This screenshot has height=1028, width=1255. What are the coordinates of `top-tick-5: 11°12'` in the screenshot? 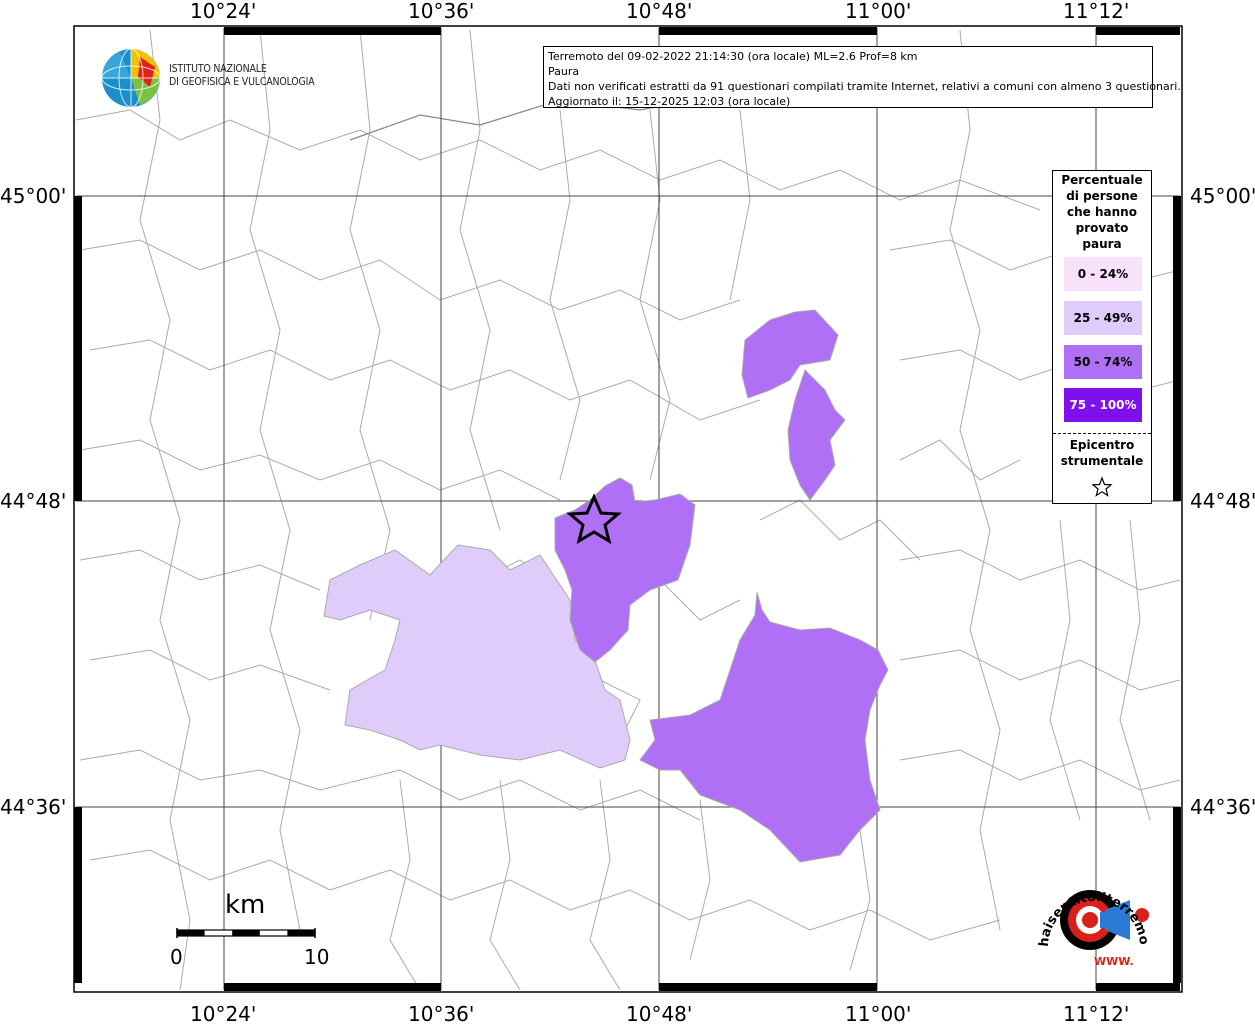 It's located at (1096, 11).